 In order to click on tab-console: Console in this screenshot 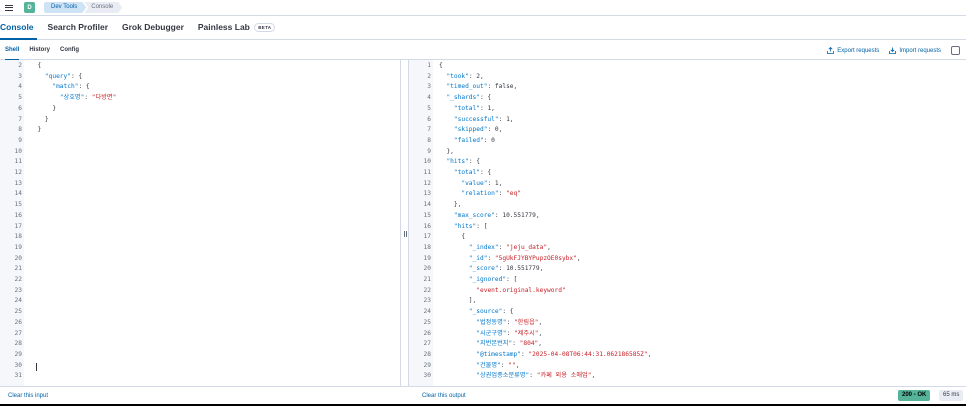, I will do `click(20, 27)`.